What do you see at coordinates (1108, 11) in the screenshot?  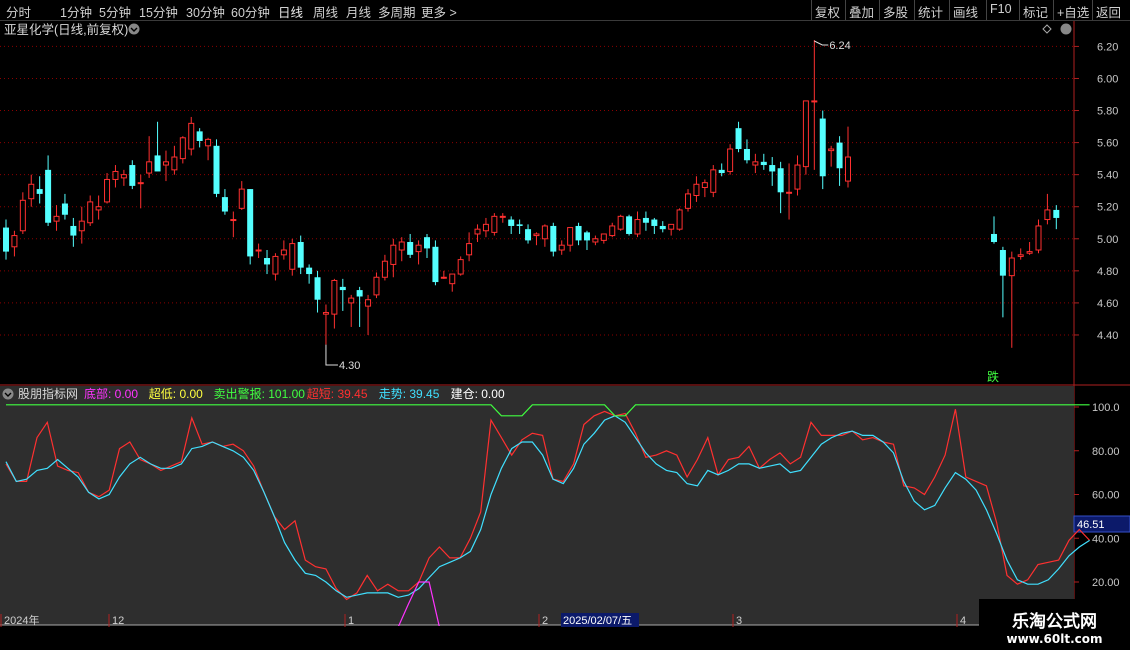 I see `toolbar-button-8: 返回` at bounding box center [1108, 11].